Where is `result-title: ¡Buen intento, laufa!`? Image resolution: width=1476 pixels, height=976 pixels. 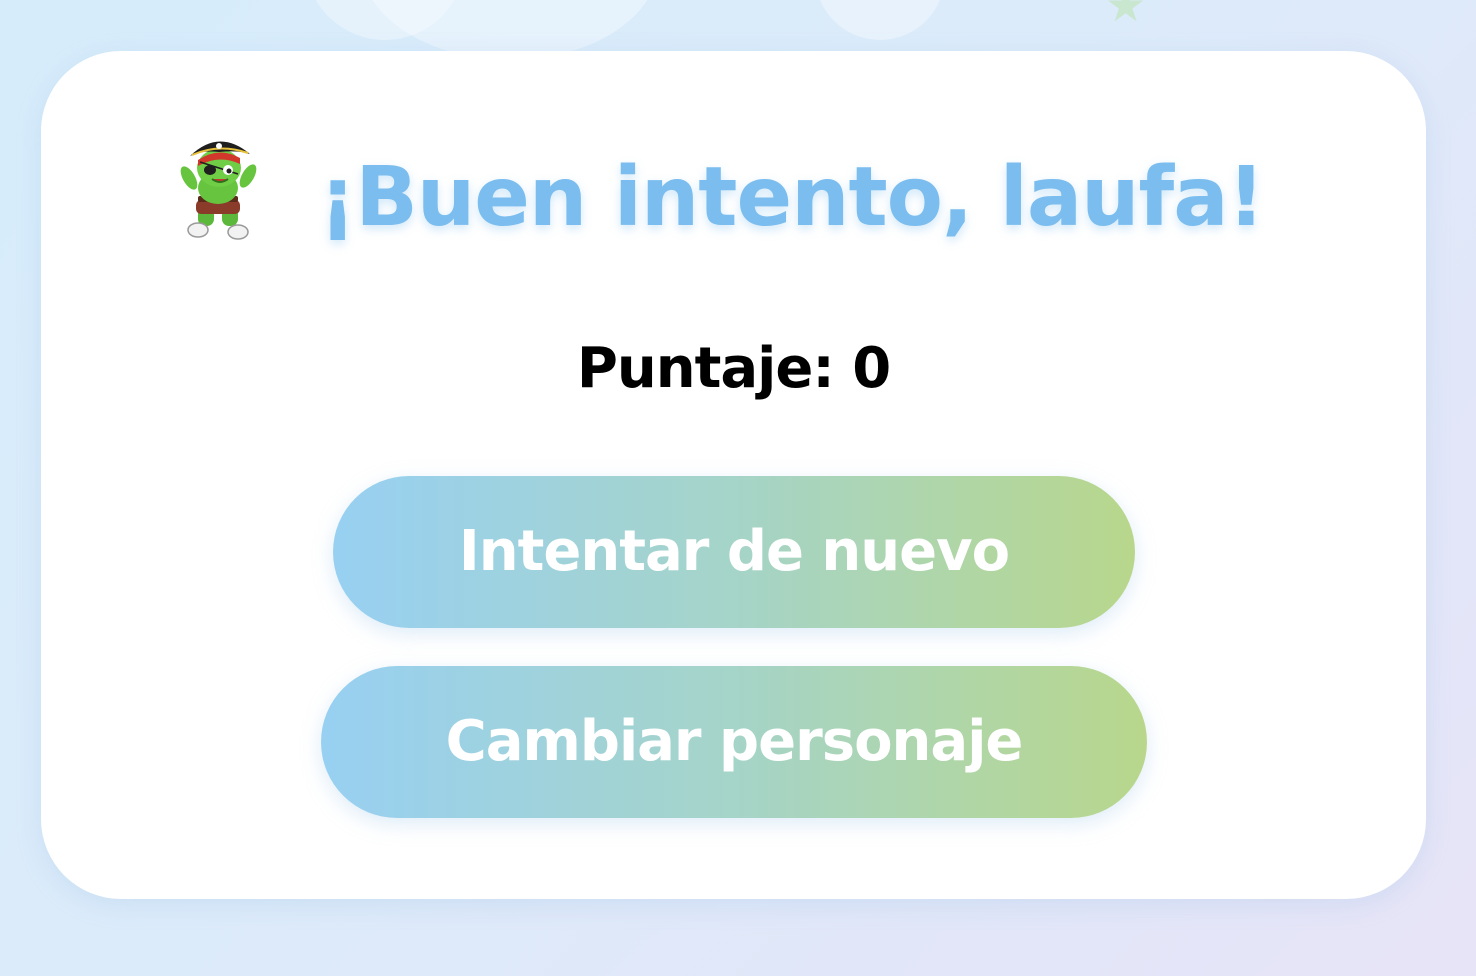 result-title: ¡Buen intento, laufa! is located at coordinates (792, 197).